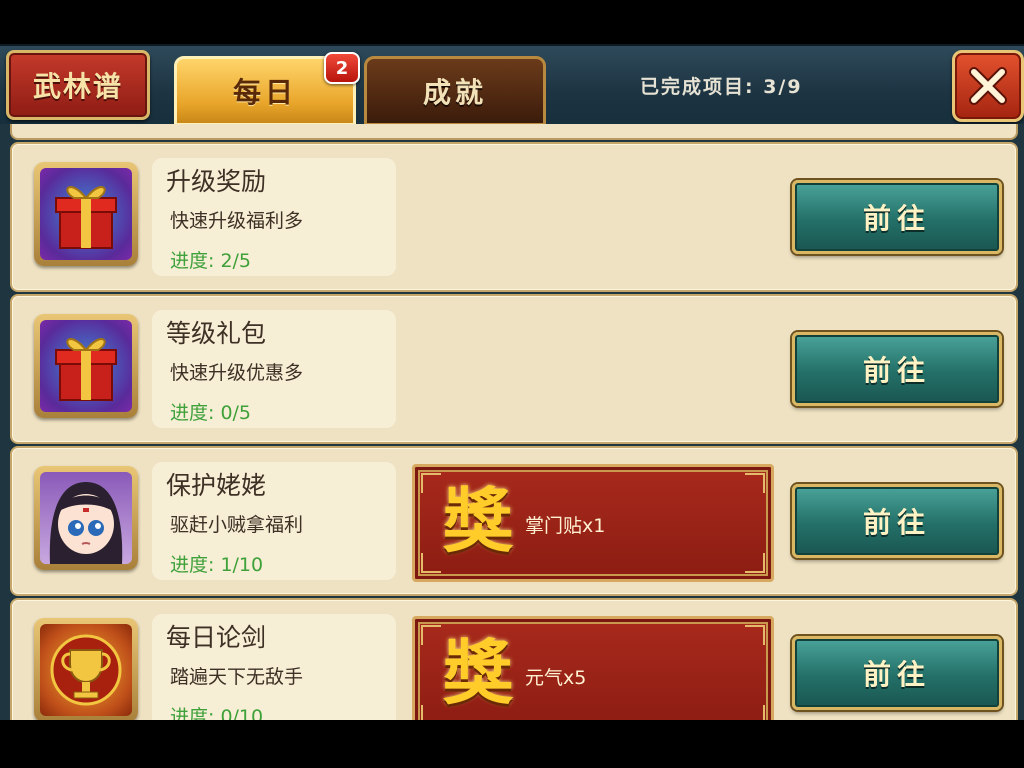  I want to click on task-description: 快速升级福利多, so click(237, 221).